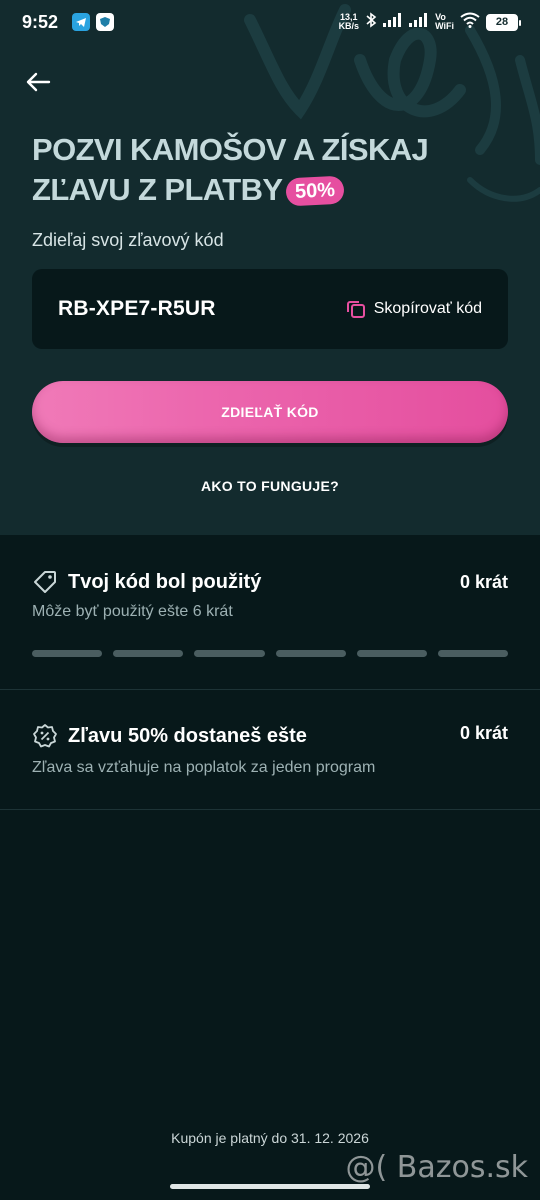  Describe the element at coordinates (128, 240) in the screenshot. I see `share-code-label: Zdieľaj svoj zľavový kód` at that location.